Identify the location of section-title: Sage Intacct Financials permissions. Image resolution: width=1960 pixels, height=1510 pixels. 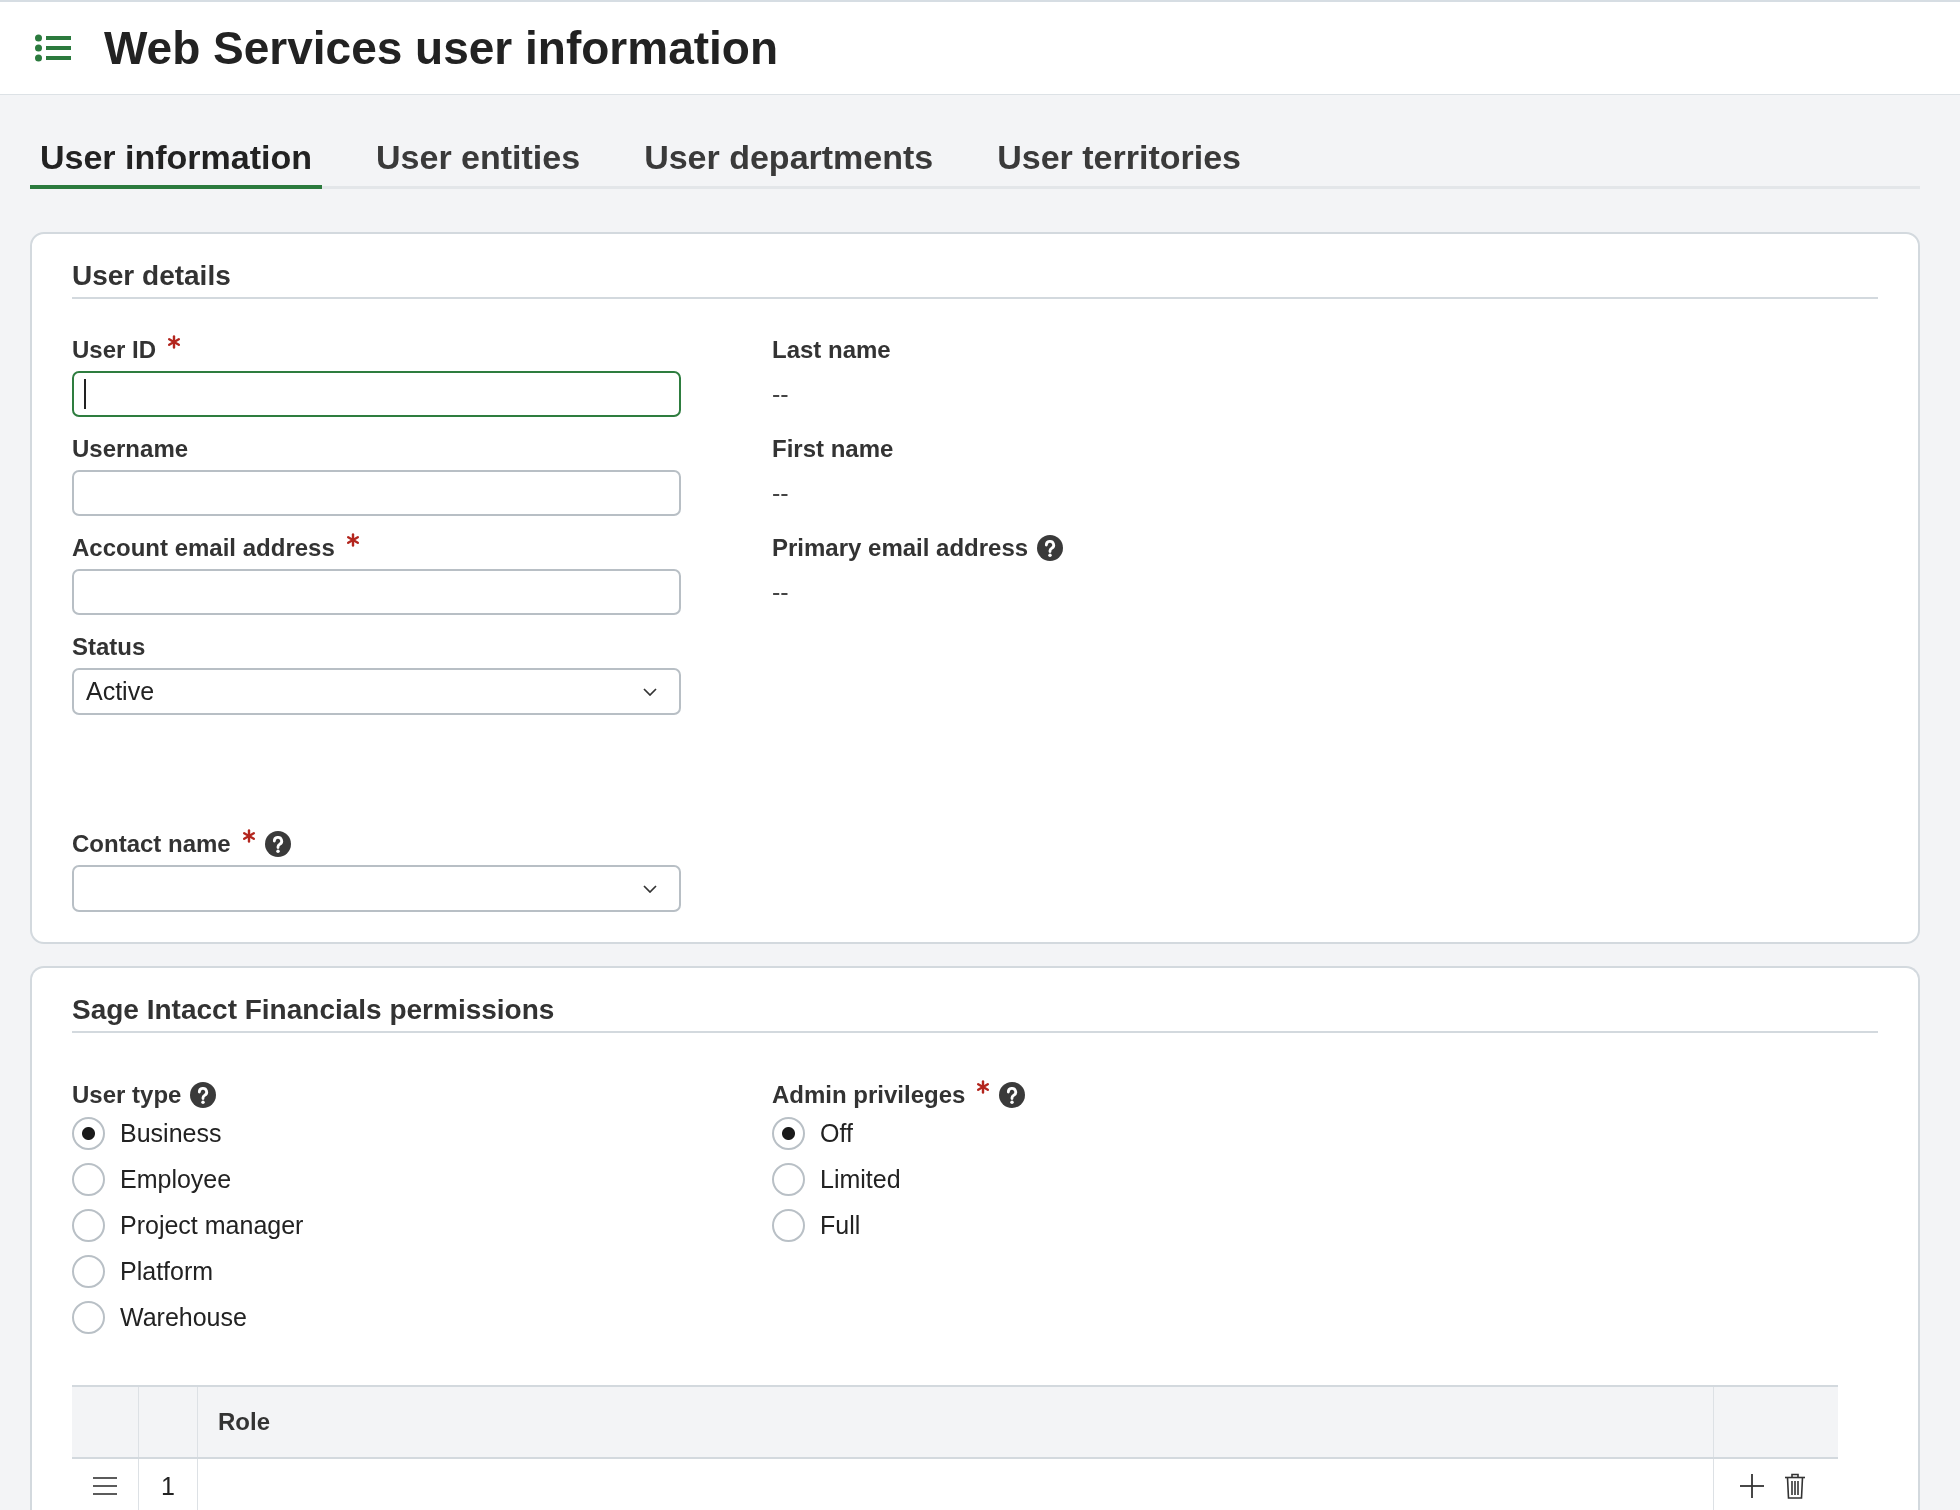
(313, 1010).